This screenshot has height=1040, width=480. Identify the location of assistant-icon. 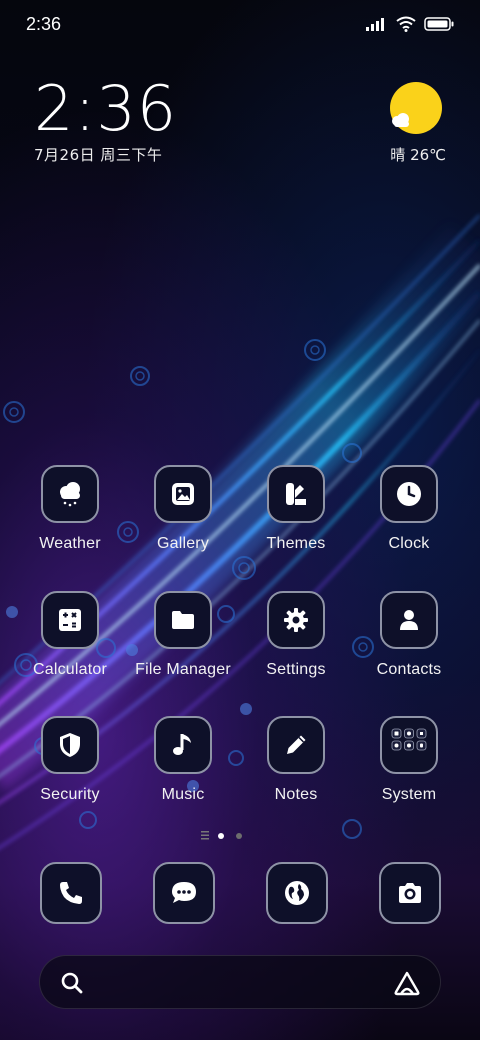
(407, 983).